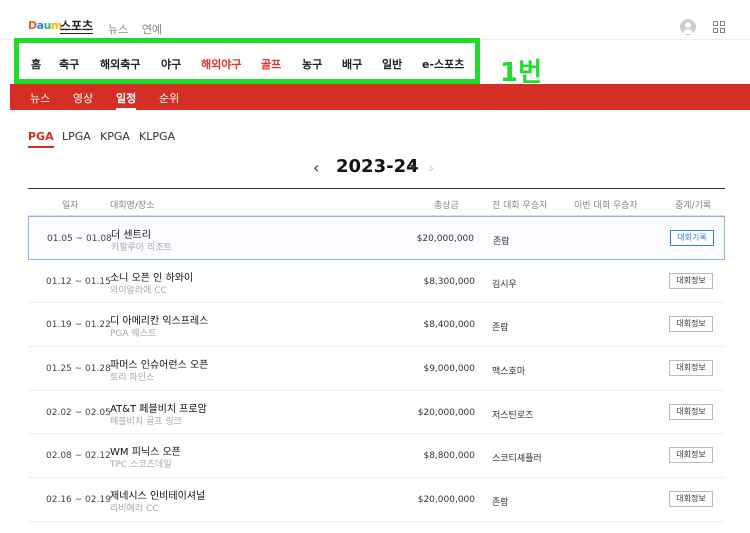  I want to click on col-name: 대회명/장소, so click(132, 206).